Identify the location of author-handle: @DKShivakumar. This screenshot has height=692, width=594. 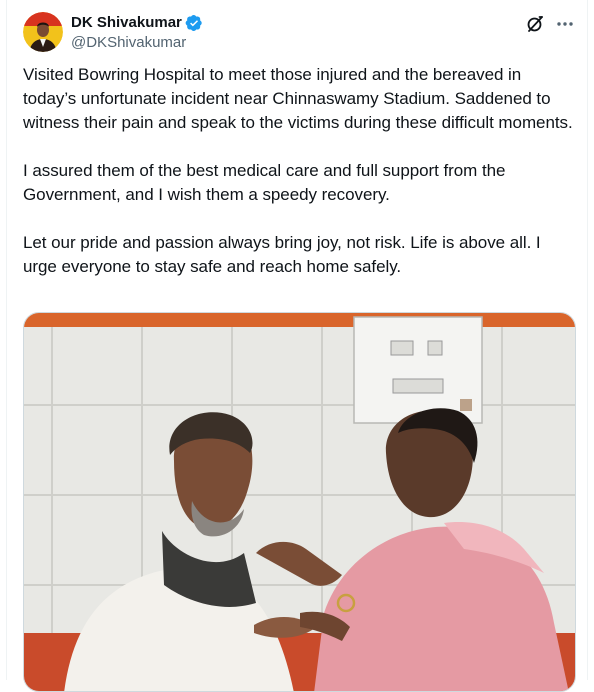
(137, 43).